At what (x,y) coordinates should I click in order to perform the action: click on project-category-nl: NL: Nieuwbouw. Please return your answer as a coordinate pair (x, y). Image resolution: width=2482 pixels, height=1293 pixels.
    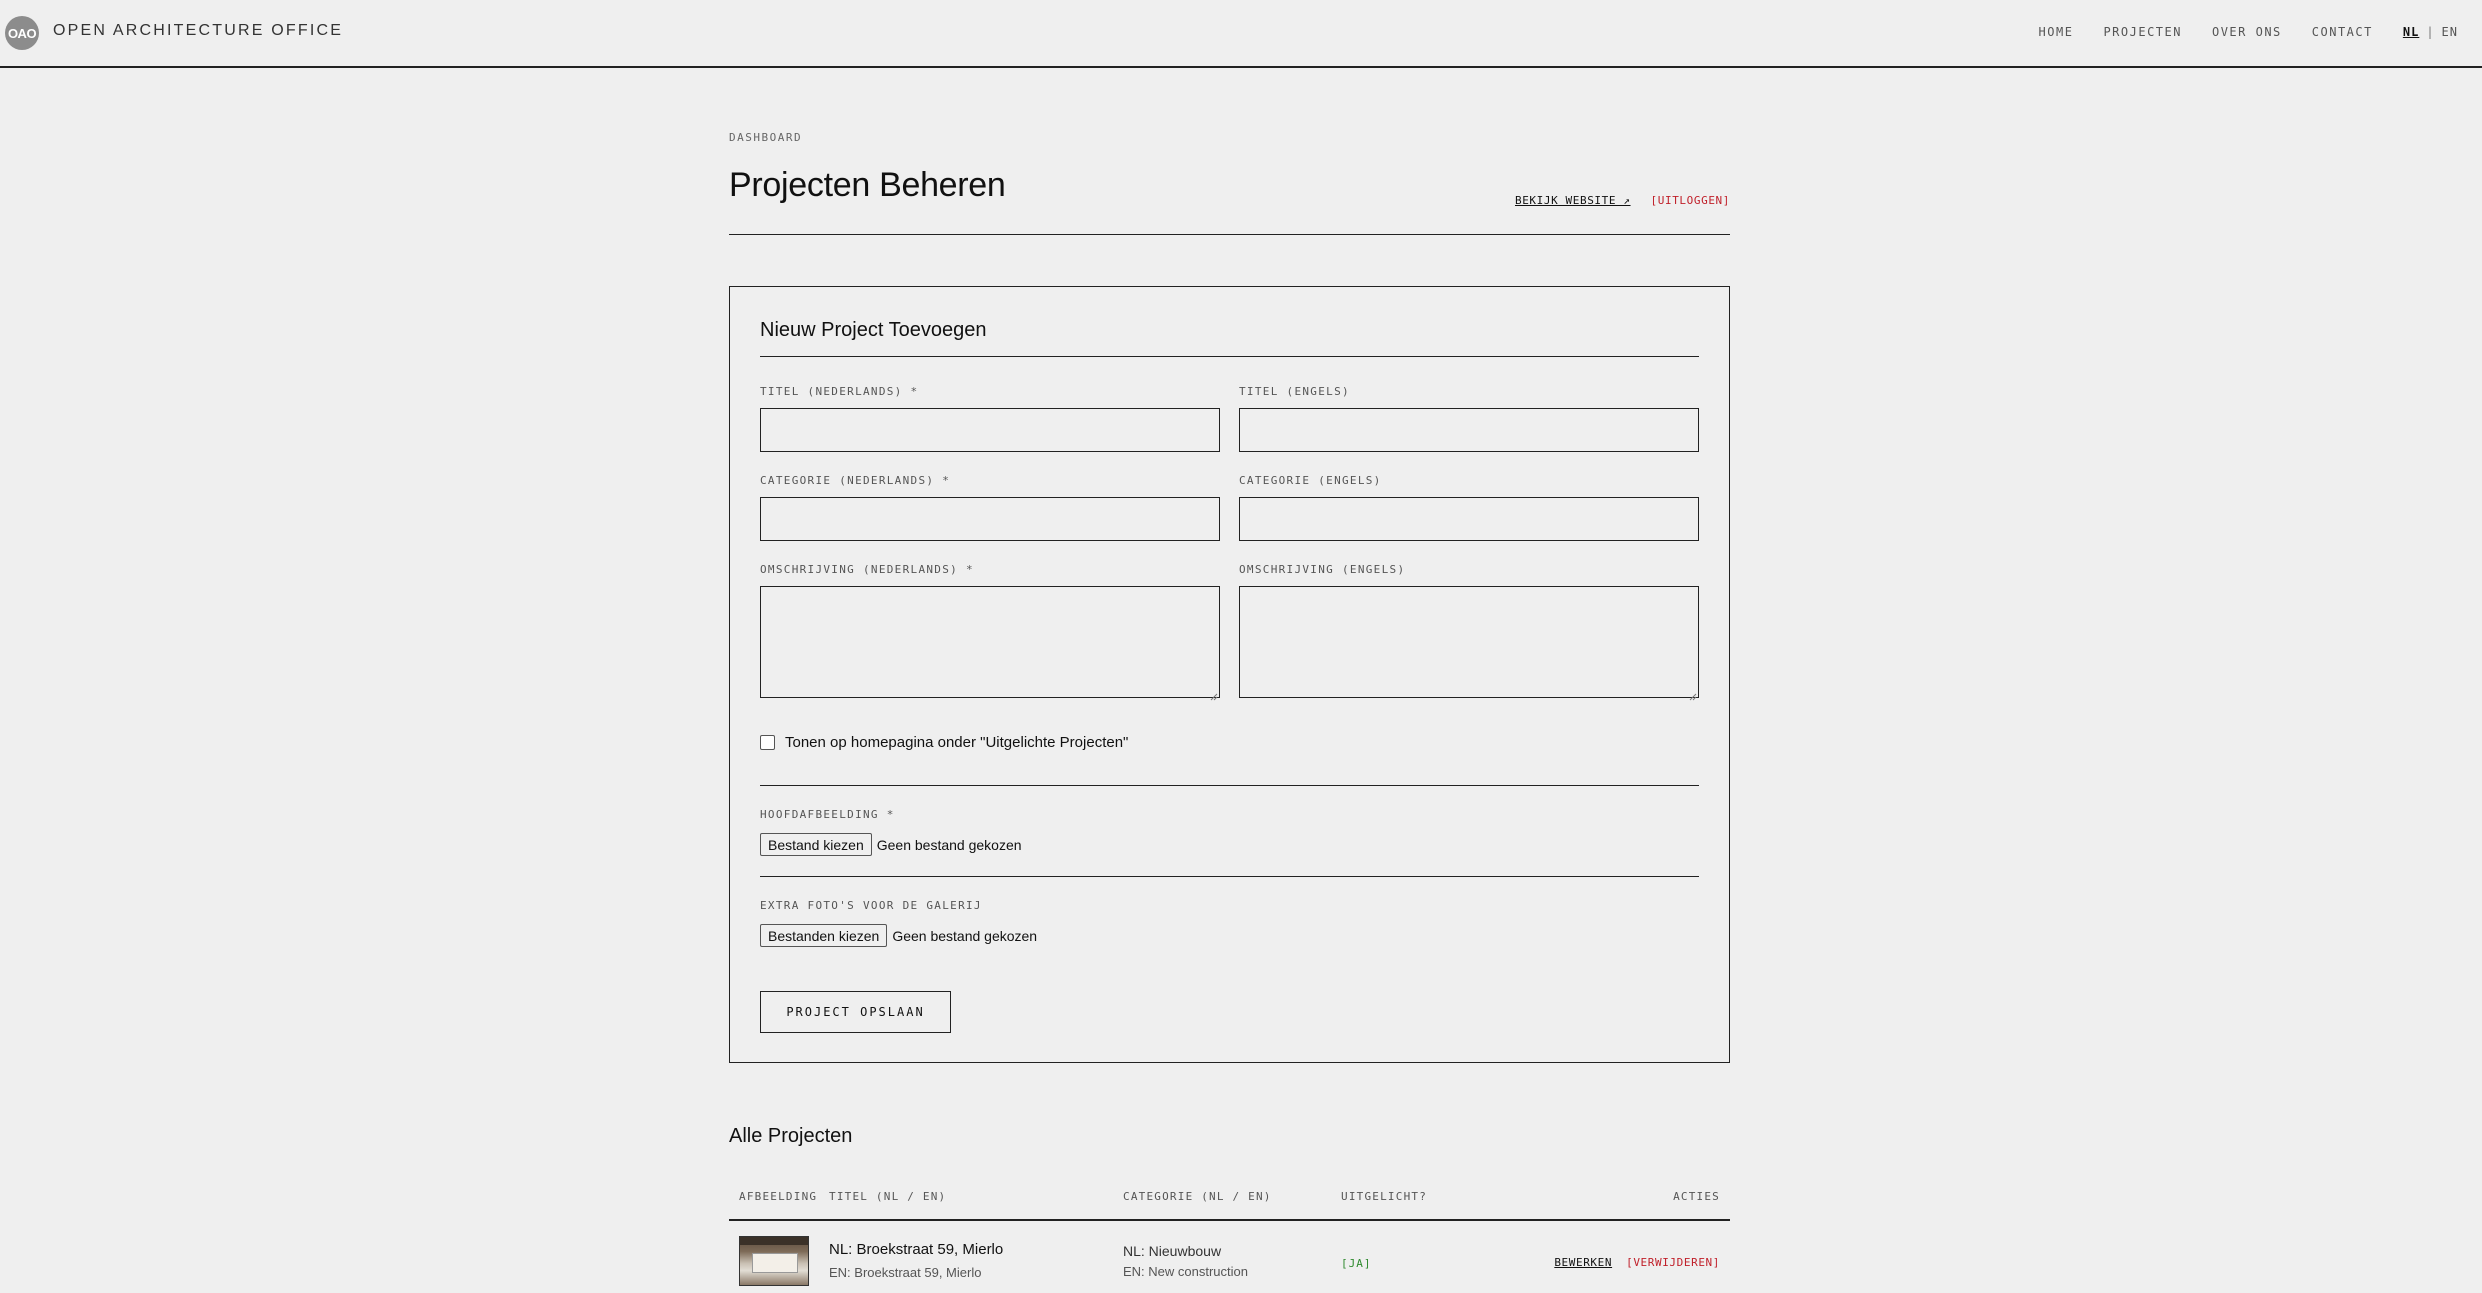
    Looking at the image, I should click on (1172, 1251).